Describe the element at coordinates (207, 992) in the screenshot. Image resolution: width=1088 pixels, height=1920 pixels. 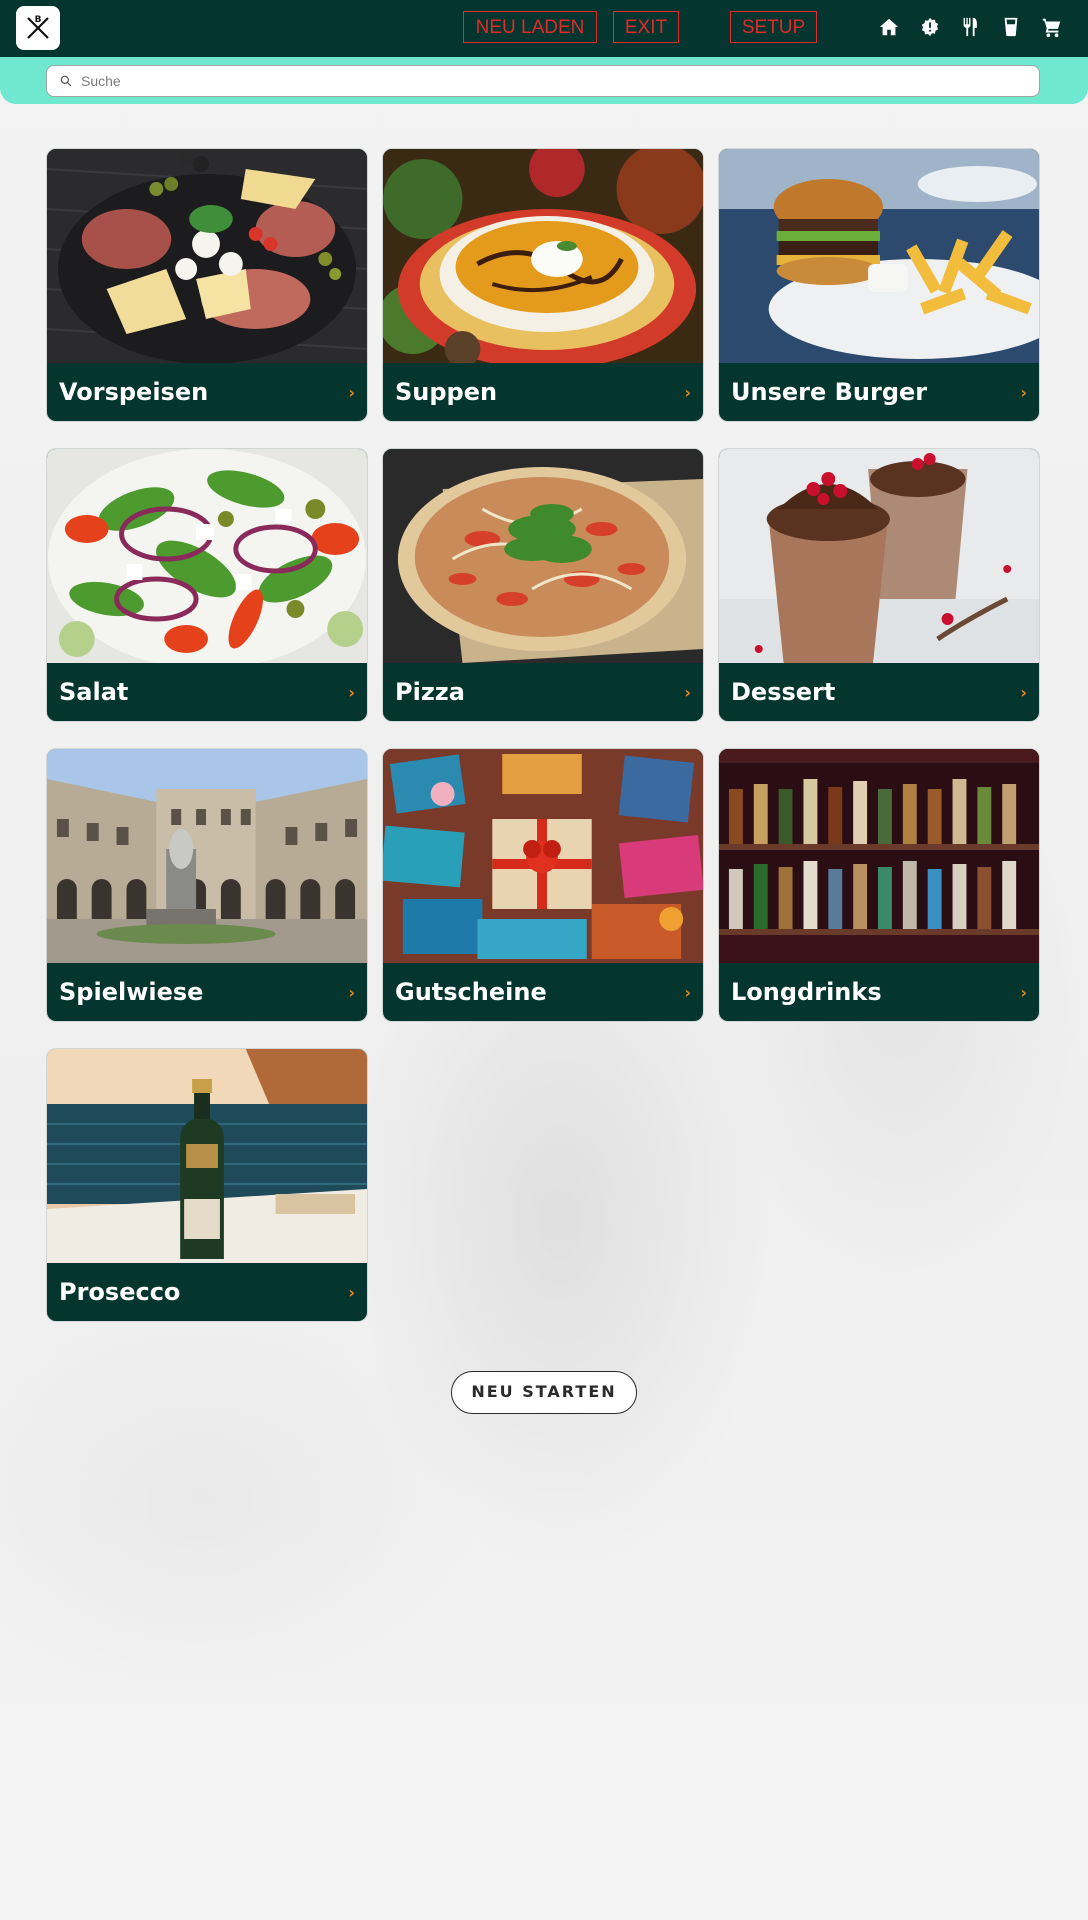
I see `category-bar: Spielwiese ›` at that location.